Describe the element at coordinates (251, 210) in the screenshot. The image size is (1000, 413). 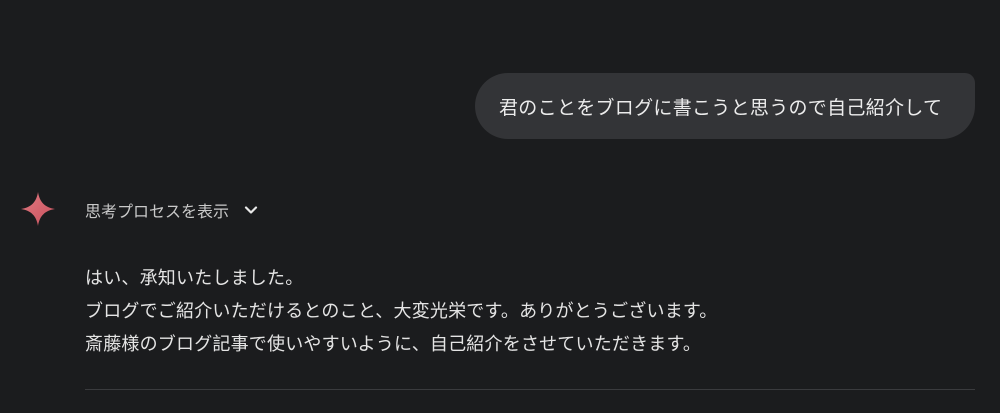
I see `chevron-down-icon` at that location.